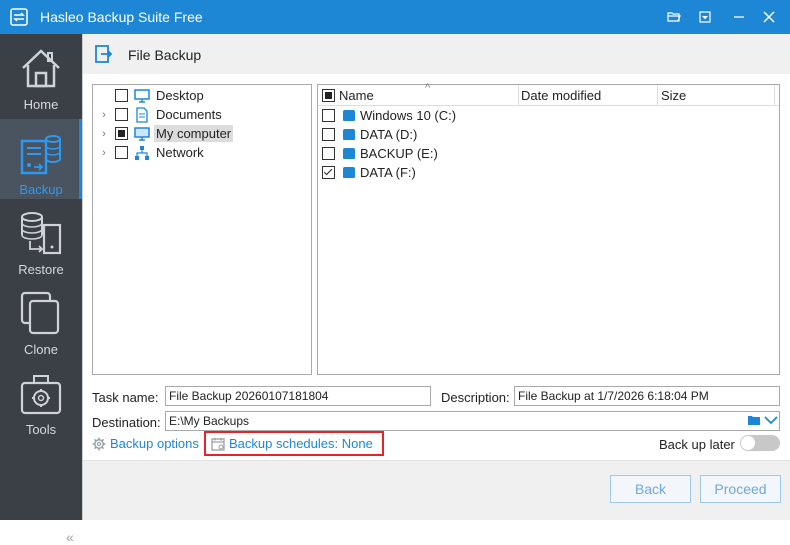  Describe the element at coordinates (165, 55) in the screenshot. I see `page-title: File Backup` at that location.